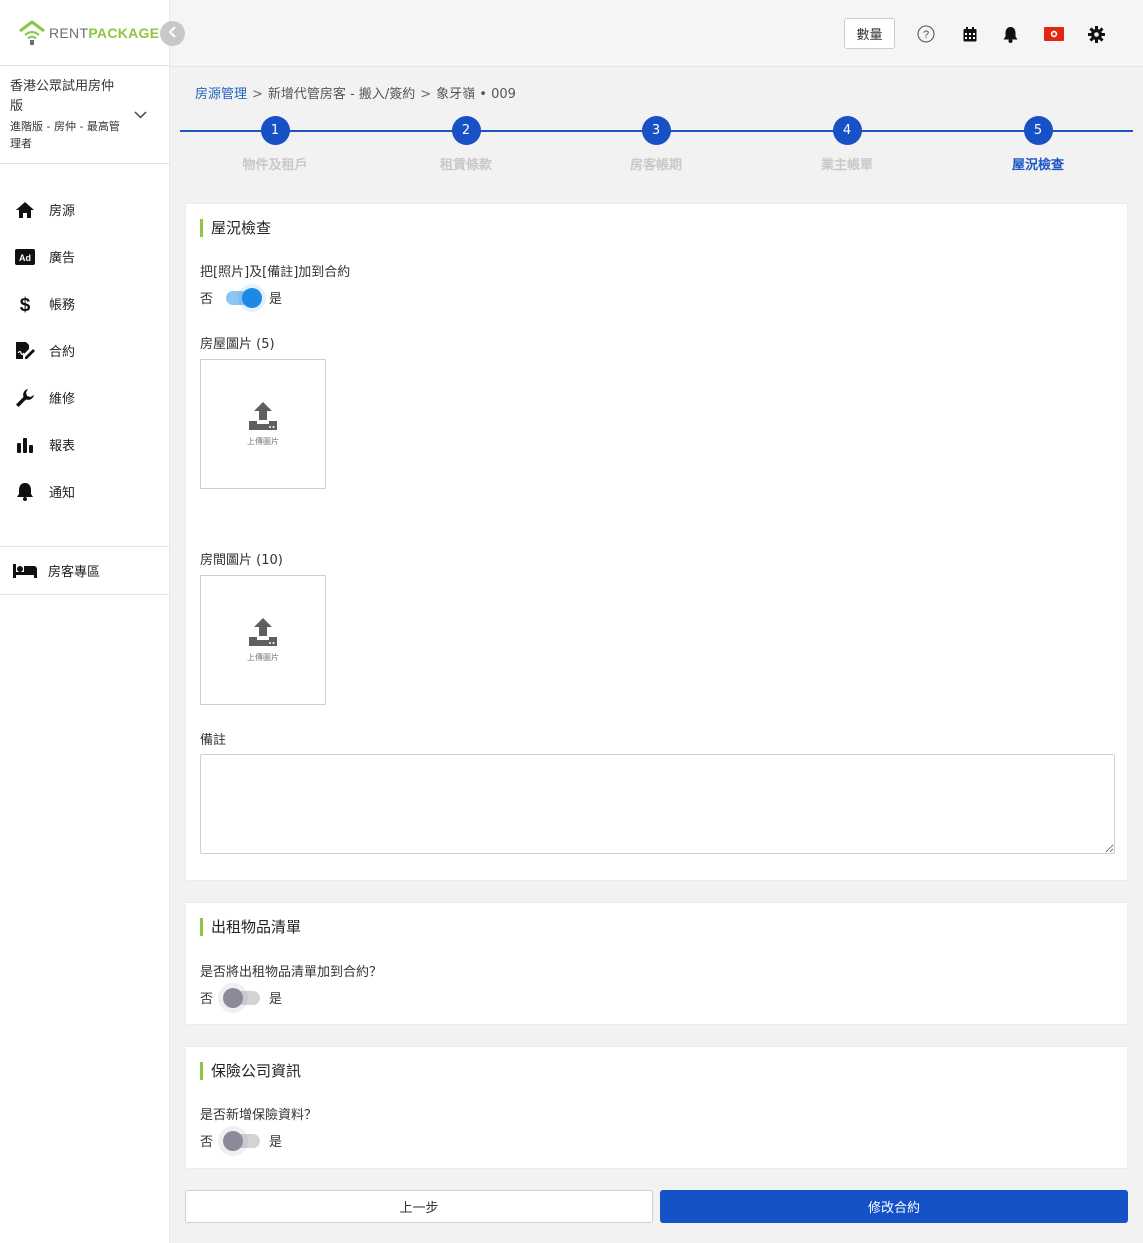 Image resolution: width=1143 pixels, height=1243 pixels. I want to click on step-number: 2, so click(466, 130).